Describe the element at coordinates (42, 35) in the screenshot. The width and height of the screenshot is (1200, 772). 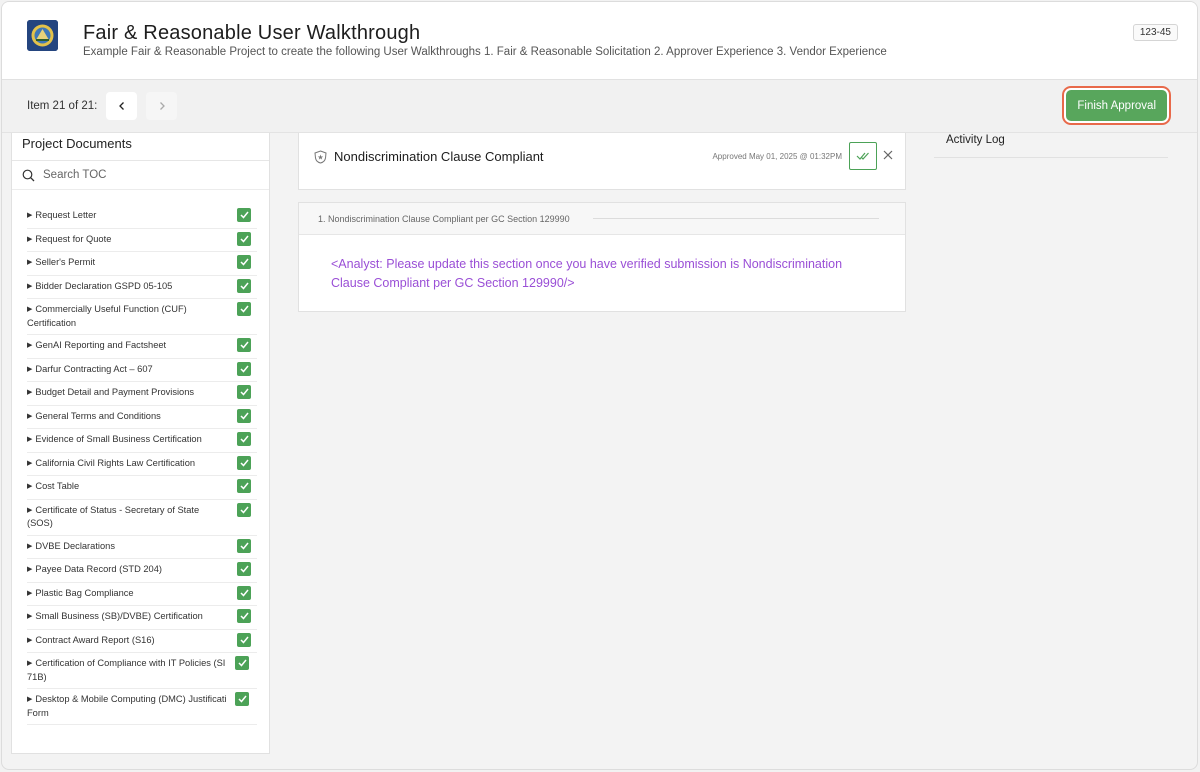
I see `agency-logo` at that location.